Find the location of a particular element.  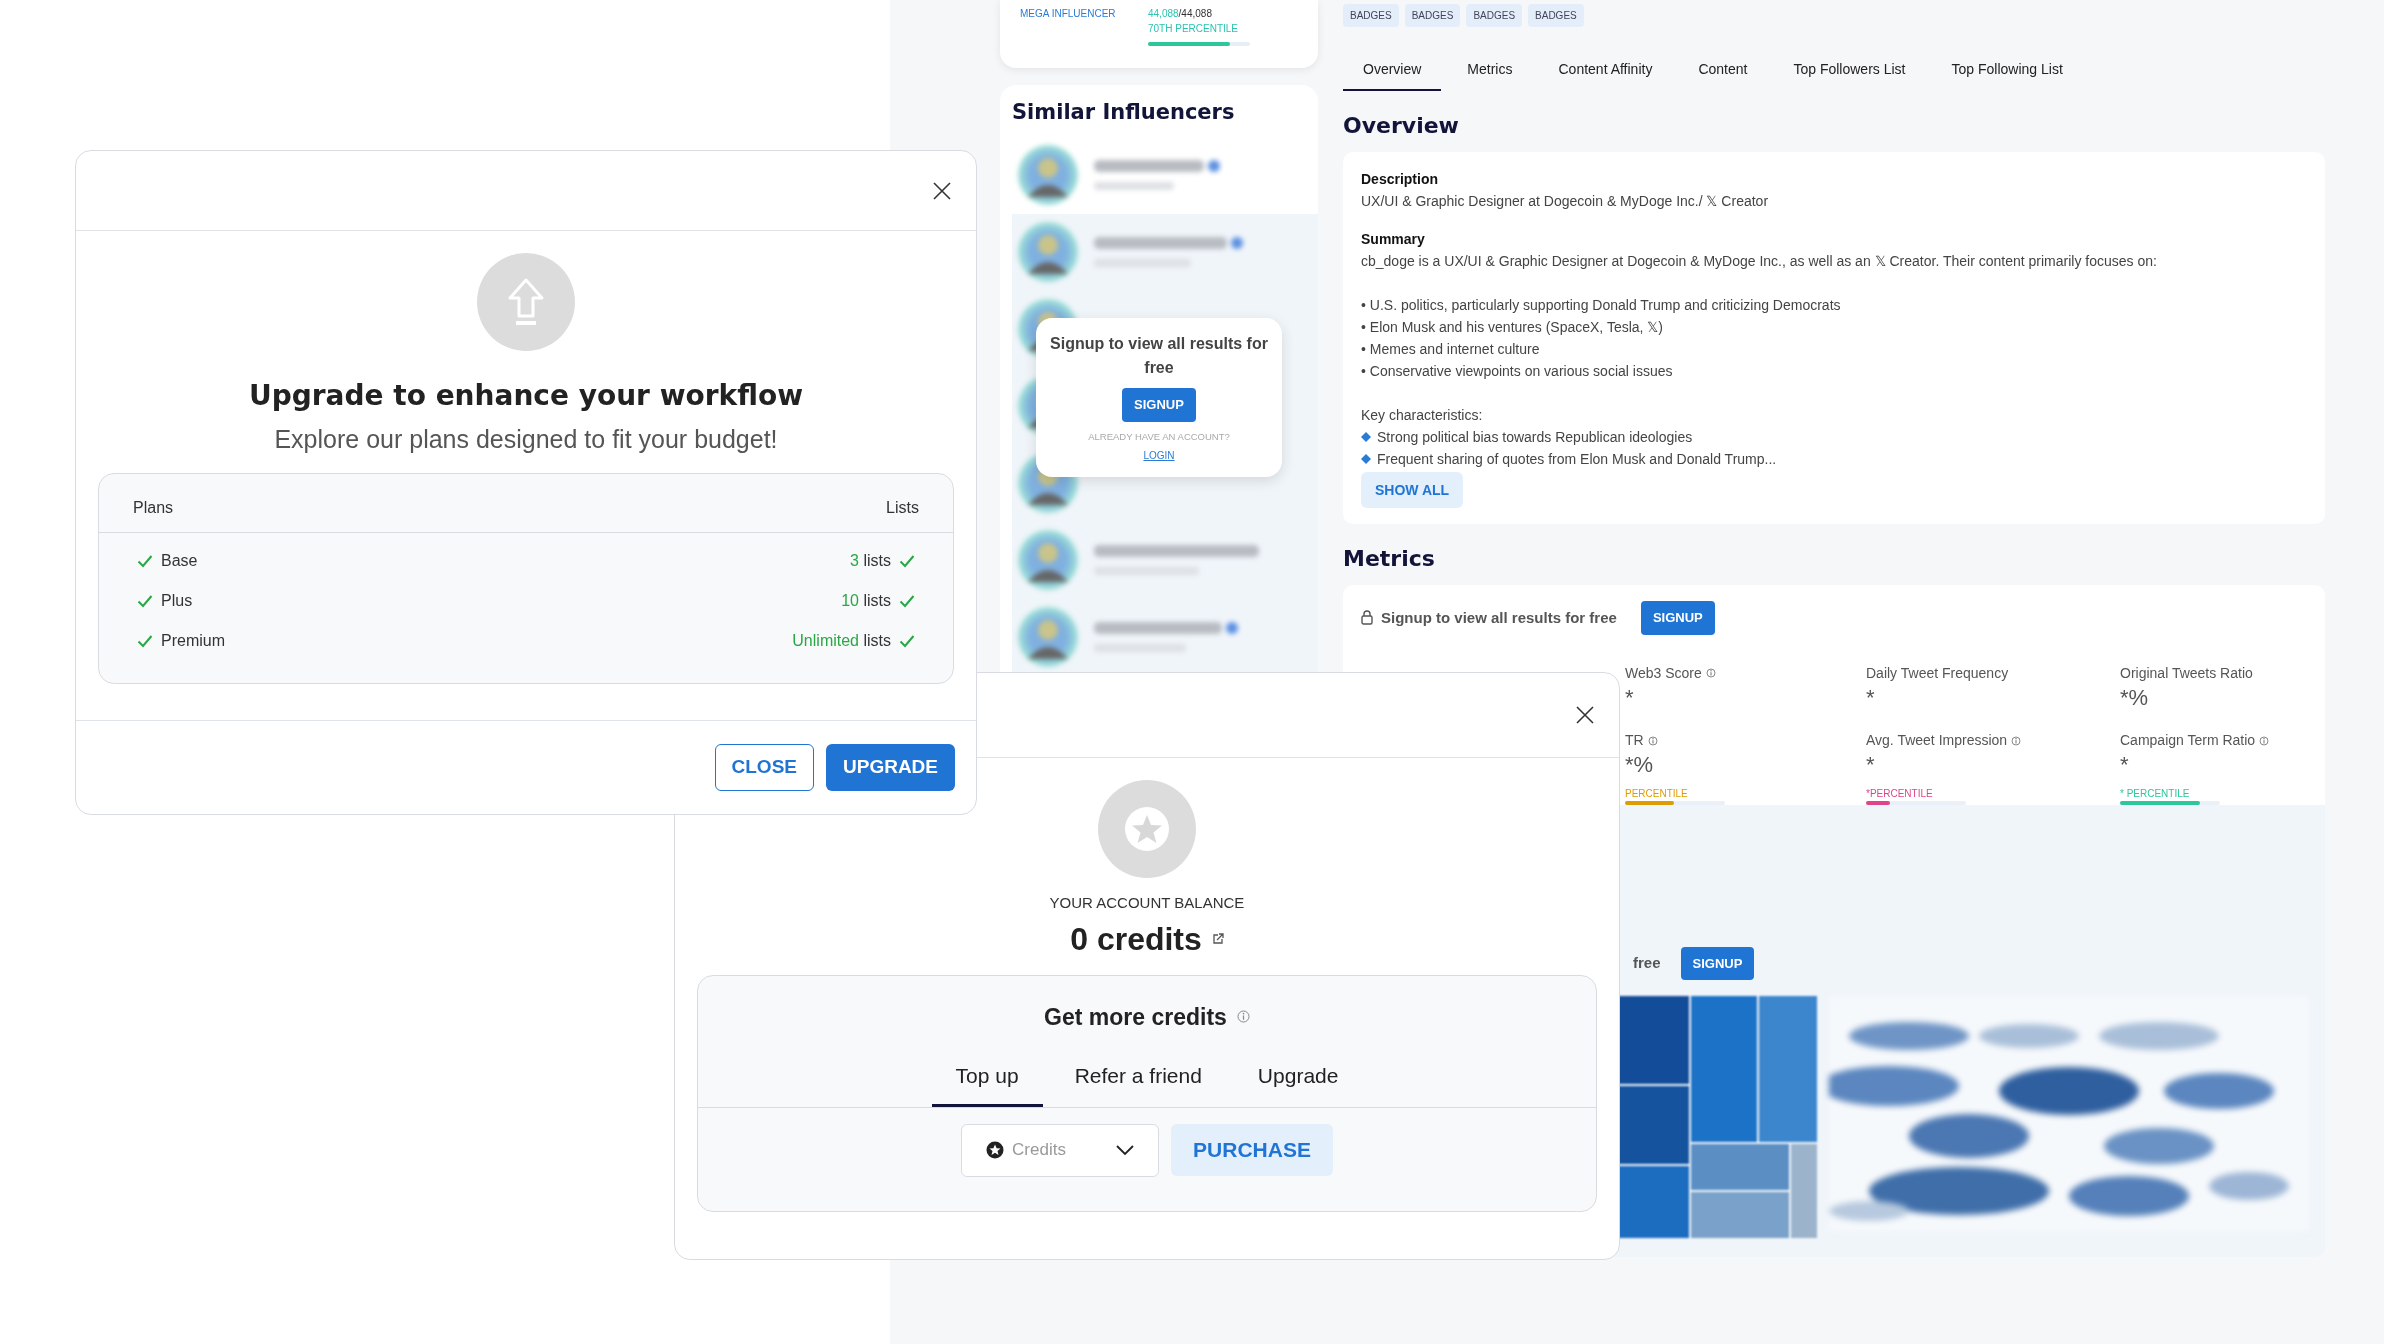

list-count: 10 lists is located at coordinates (866, 600).